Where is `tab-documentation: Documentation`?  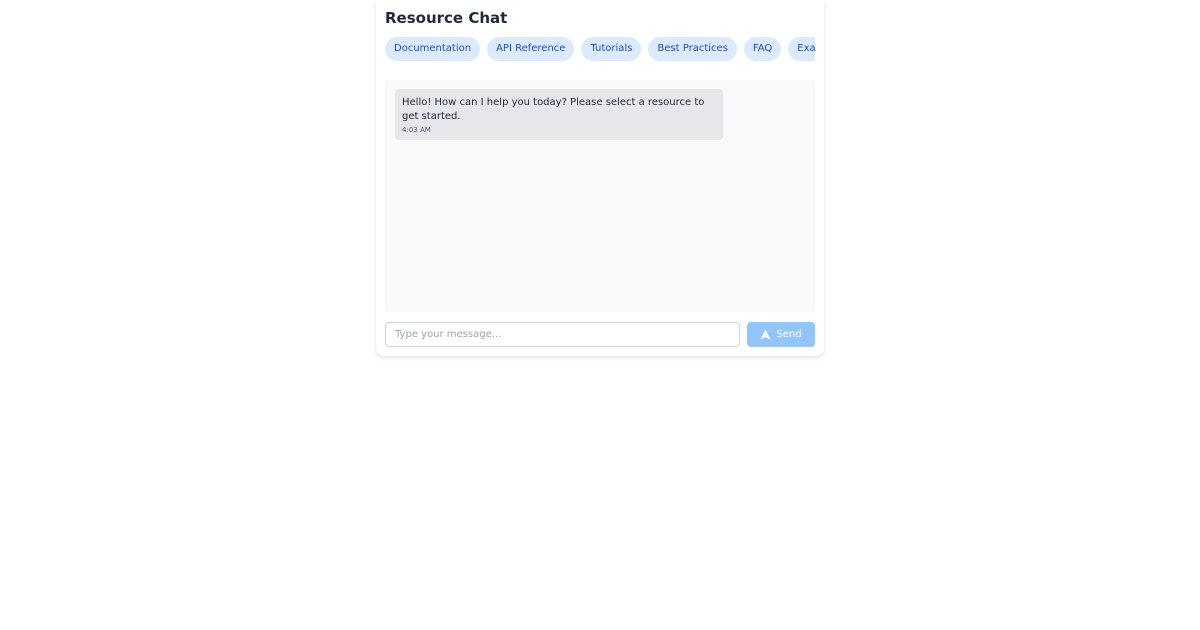 tab-documentation: Documentation is located at coordinates (433, 49).